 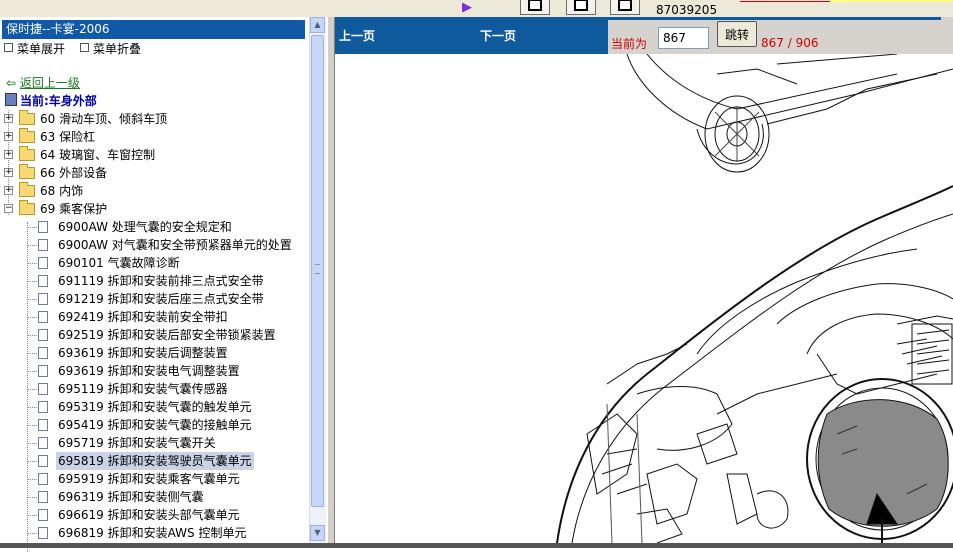 I want to click on tree-doc-label: 695119 拆卸和安装气囊传感器, so click(x=143, y=389).